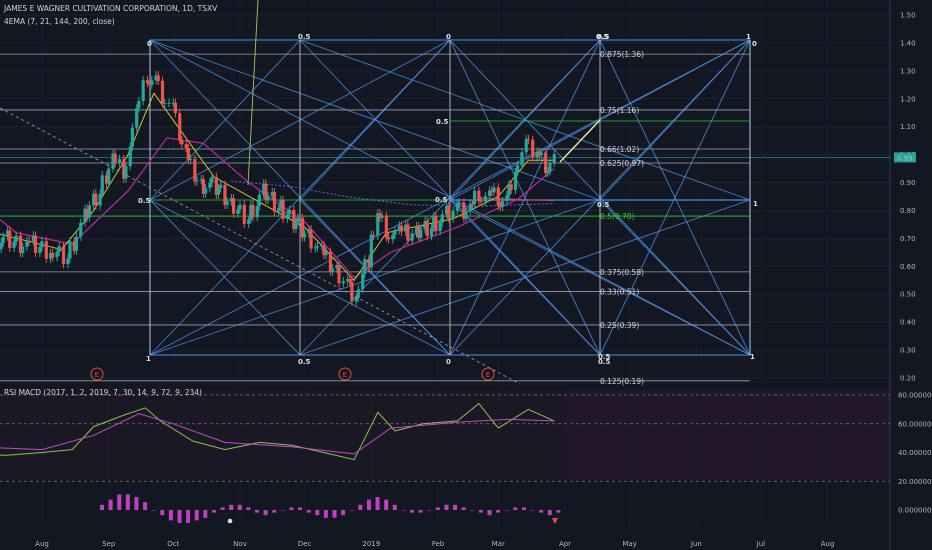  What do you see at coordinates (761, 544) in the screenshot?
I see `x-tick-label: Jul` at bounding box center [761, 544].